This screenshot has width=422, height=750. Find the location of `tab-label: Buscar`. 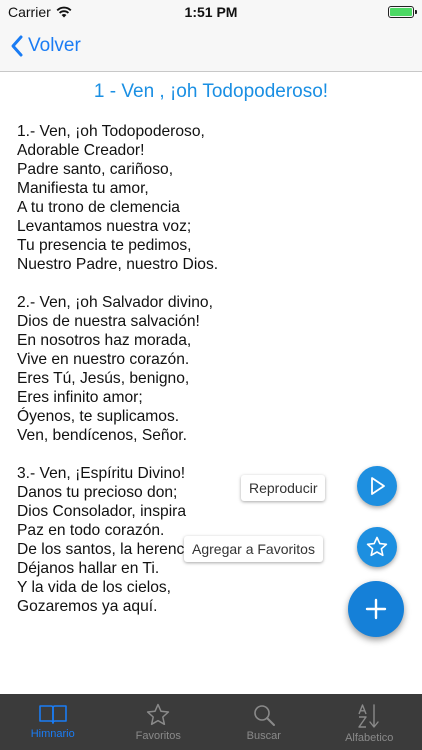

tab-label: Buscar is located at coordinates (263, 736).